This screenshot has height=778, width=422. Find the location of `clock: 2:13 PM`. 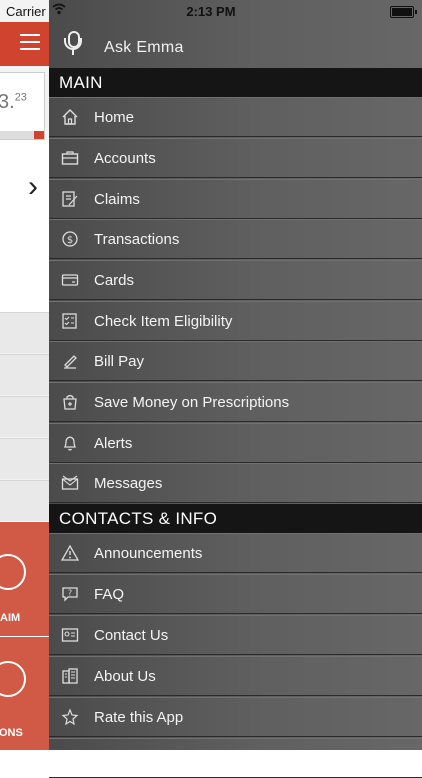

clock: 2:13 PM is located at coordinates (211, 11).